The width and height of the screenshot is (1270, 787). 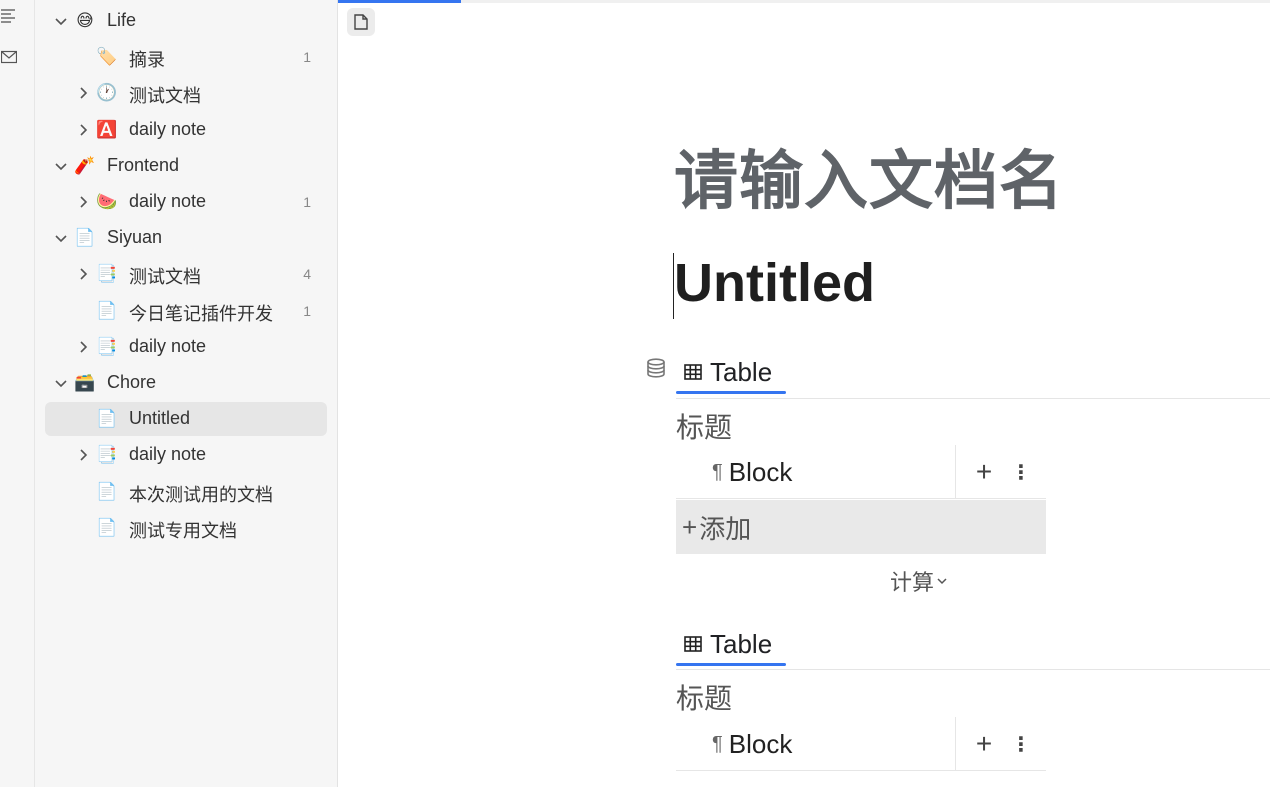 What do you see at coordinates (804, 1) in the screenshot?
I see `progress-bar` at bounding box center [804, 1].